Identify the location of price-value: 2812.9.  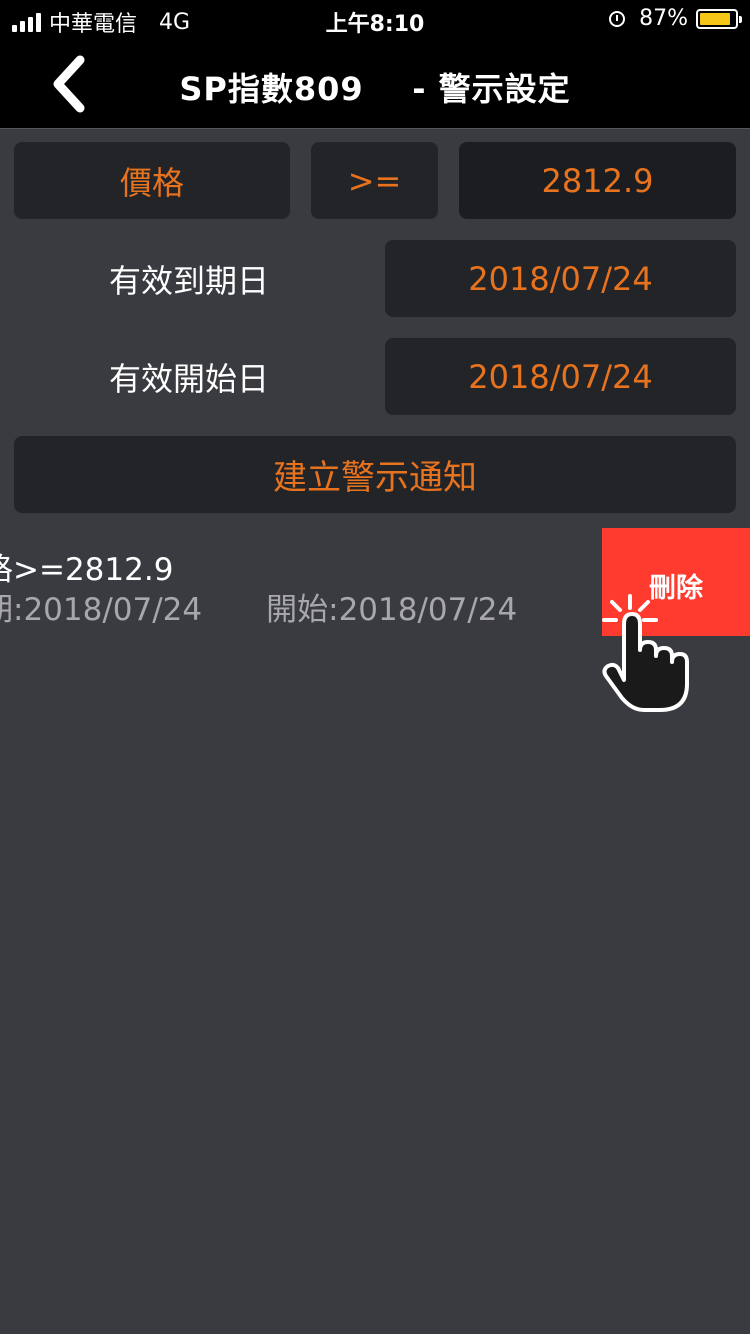
(597, 180).